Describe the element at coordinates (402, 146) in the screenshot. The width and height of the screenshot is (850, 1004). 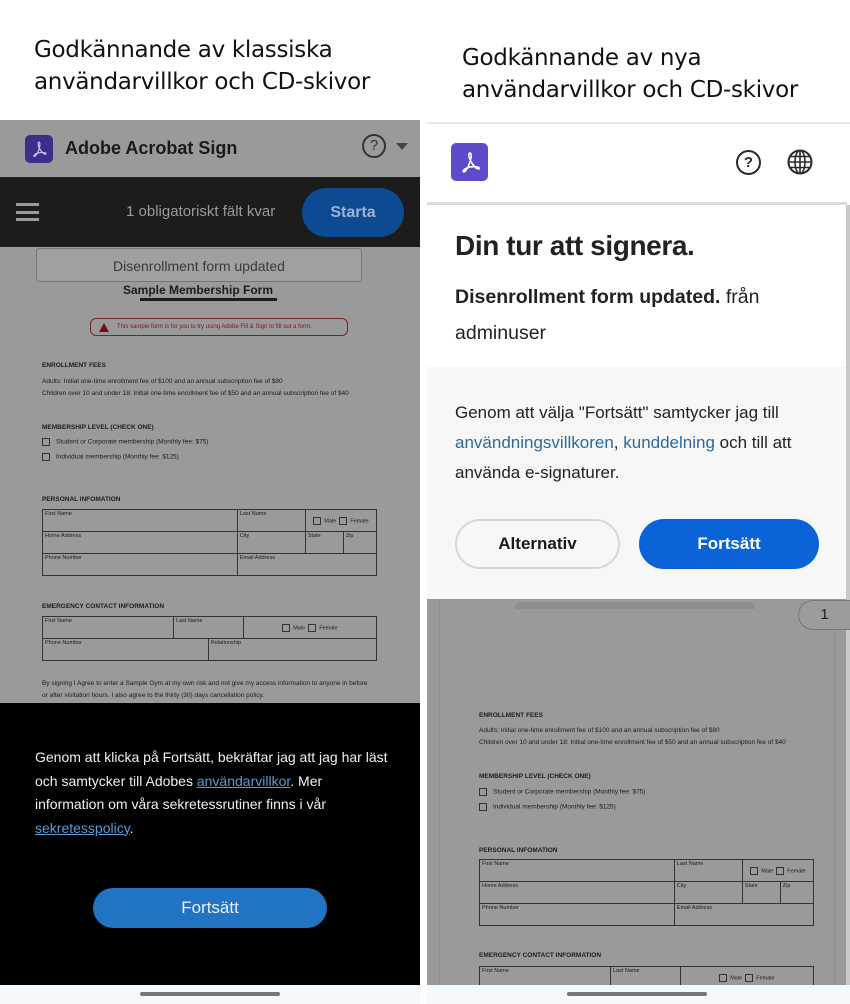
I see `chevron-down-icon` at that location.